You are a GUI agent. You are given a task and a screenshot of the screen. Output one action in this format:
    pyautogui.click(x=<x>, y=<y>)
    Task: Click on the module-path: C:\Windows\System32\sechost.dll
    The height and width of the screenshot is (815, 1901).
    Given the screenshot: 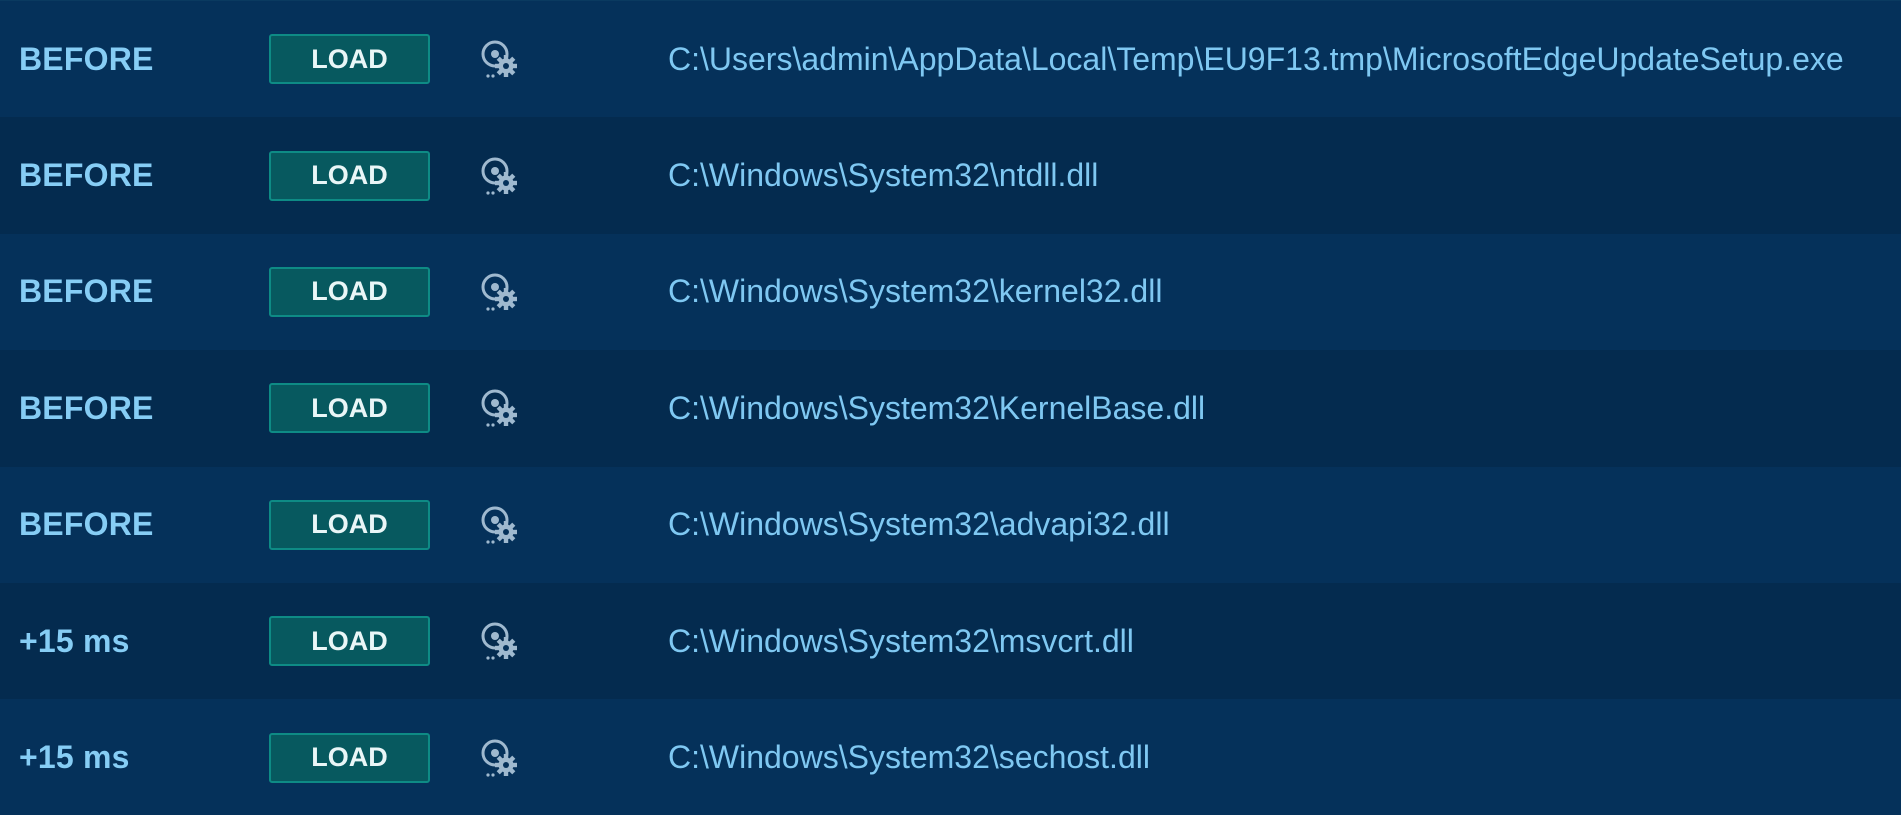 What is the action you would take?
    pyautogui.click(x=909, y=757)
    